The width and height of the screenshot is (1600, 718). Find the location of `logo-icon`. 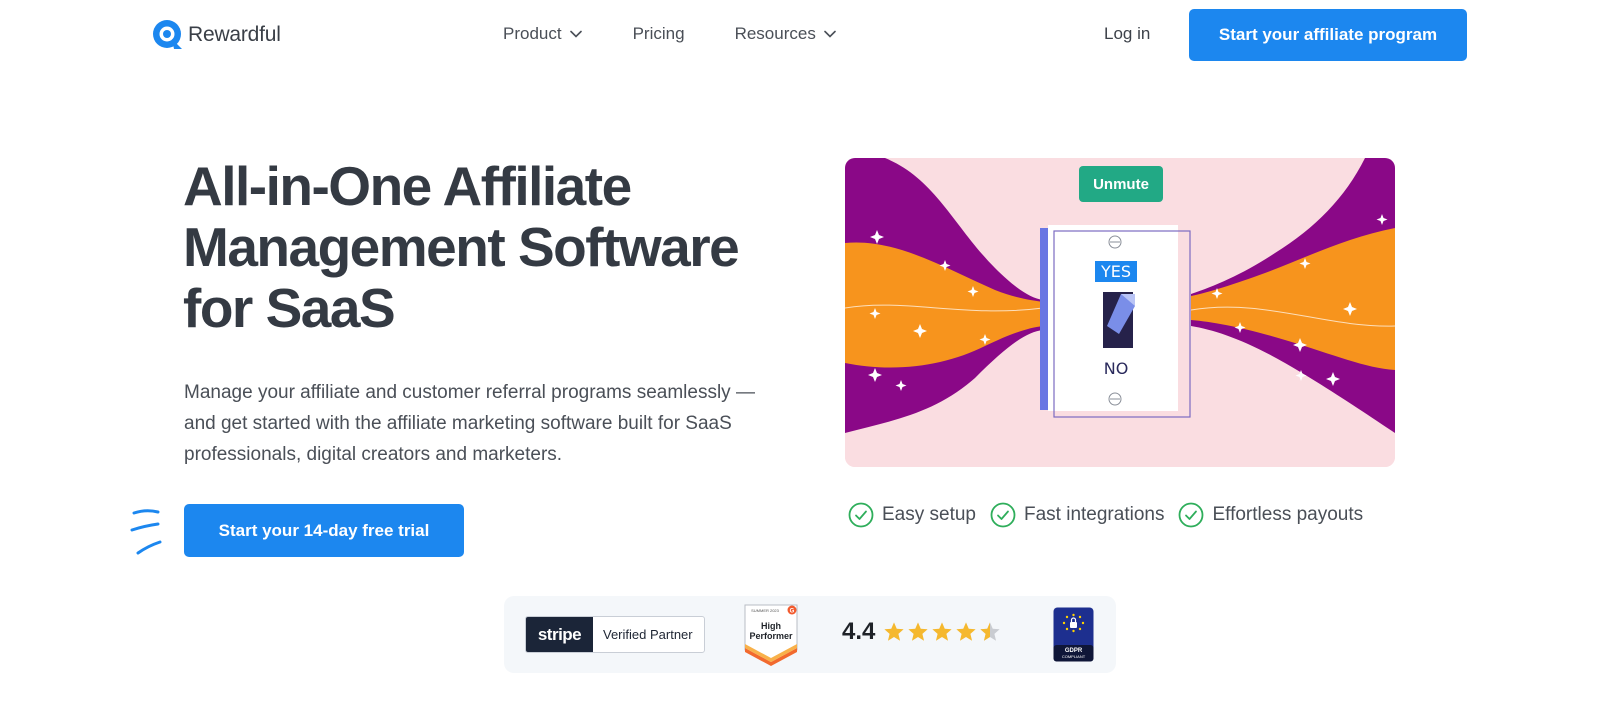

logo-icon is located at coordinates (167, 34).